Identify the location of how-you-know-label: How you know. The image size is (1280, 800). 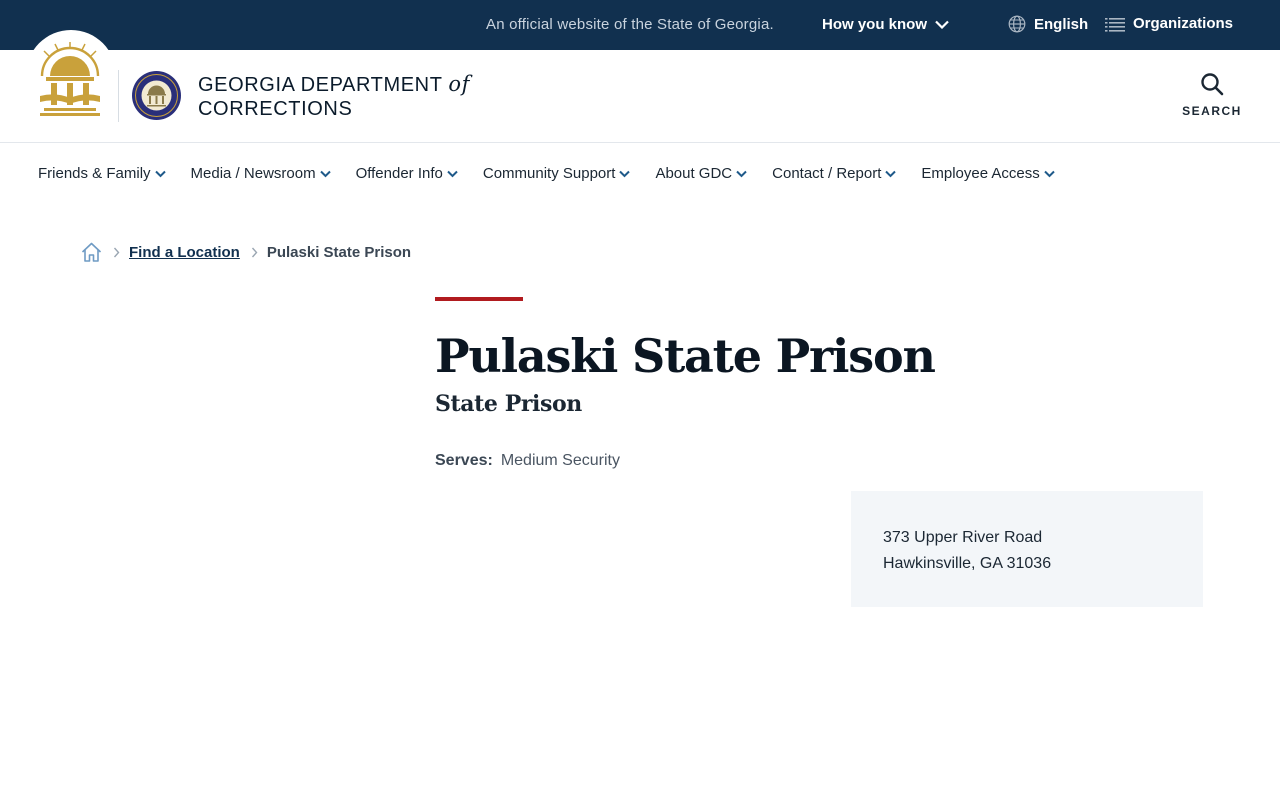
(874, 24).